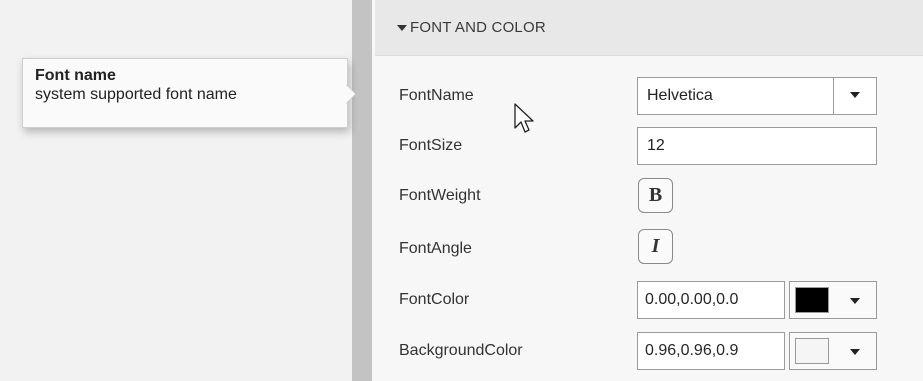 Image resolution: width=923 pixels, height=381 pixels. What do you see at coordinates (136, 94) in the screenshot?
I see `tooltip-description: system supported font name` at bounding box center [136, 94].